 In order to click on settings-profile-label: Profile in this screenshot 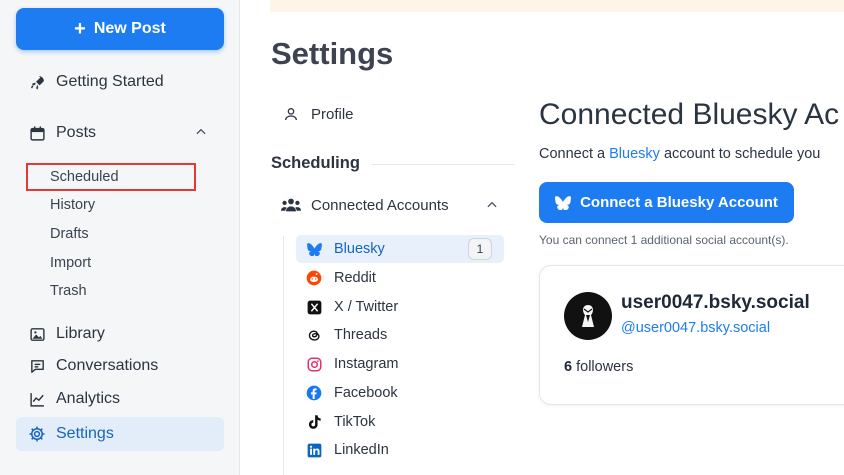, I will do `click(332, 114)`.